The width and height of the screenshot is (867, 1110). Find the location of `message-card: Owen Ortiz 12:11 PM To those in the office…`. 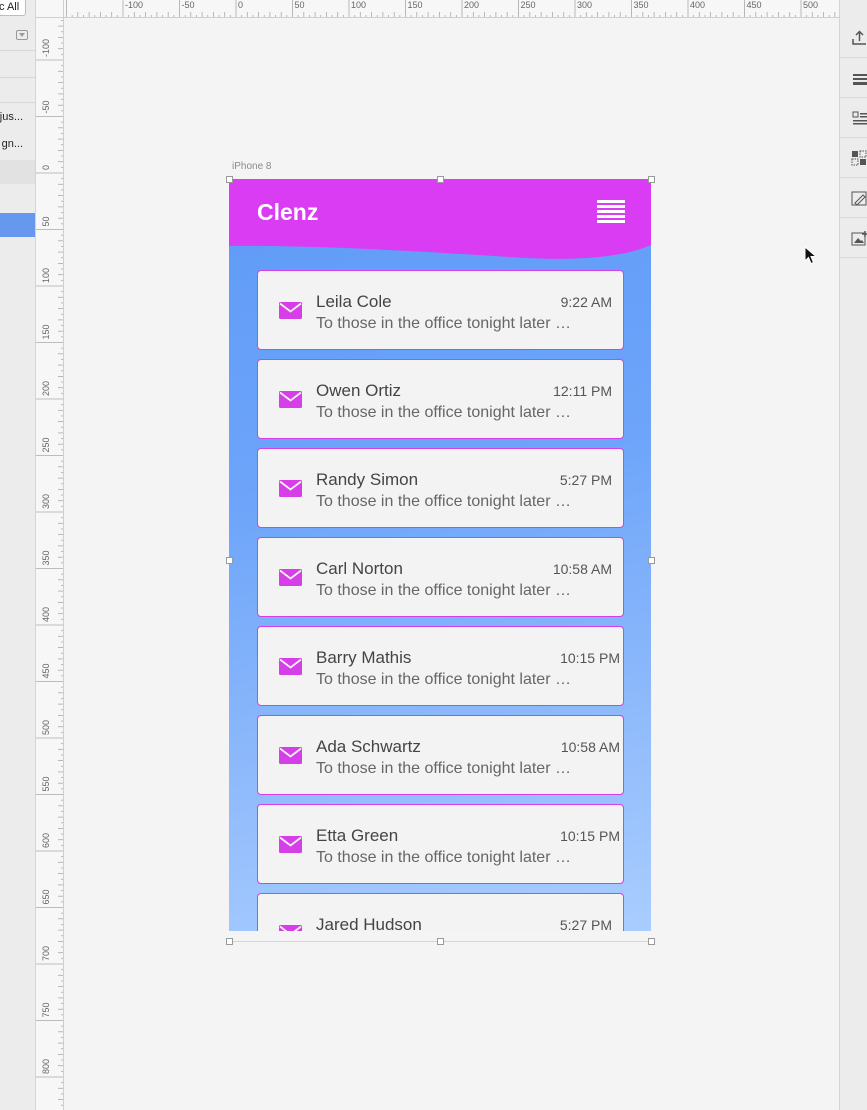

message-card: Owen Ortiz 12:11 PM To those in the office… is located at coordinates (440, 399).